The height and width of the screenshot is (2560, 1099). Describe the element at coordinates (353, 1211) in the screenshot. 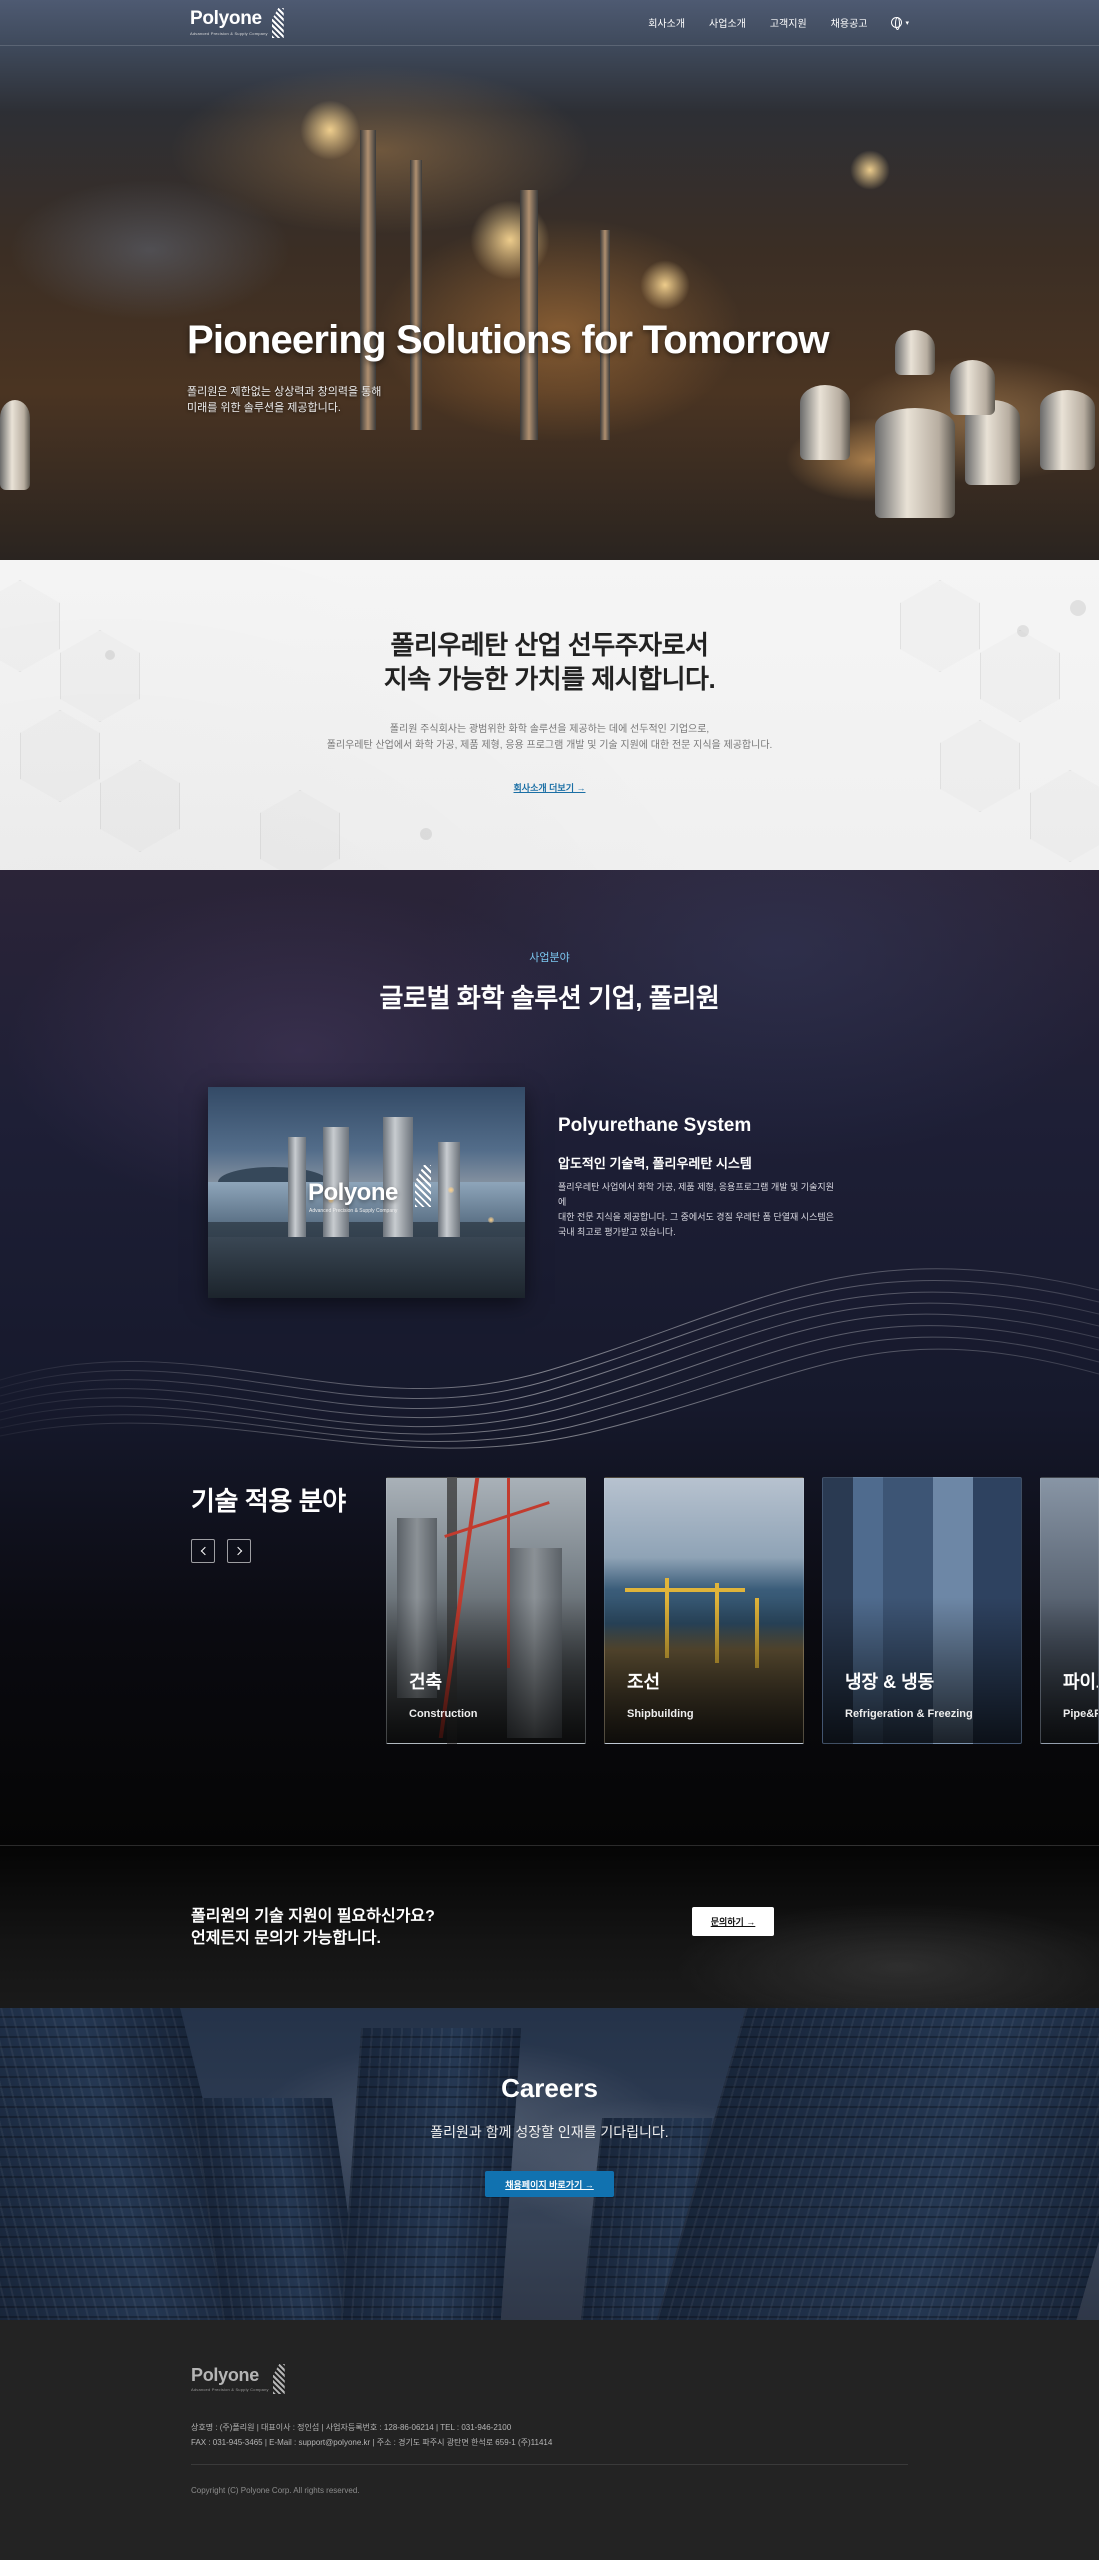

I see `image-logo-tagline: Advanced Precision & Supply Company` at that location.